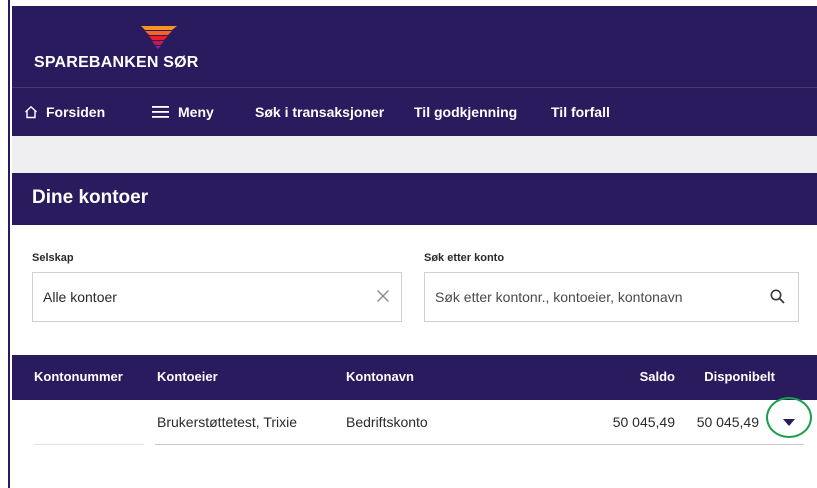 The height and width of the screenshot is (488, 817). Describe the element at coordinates (90, 197) in the screenshot. I see `page-title: Dine kontoer` at that location.